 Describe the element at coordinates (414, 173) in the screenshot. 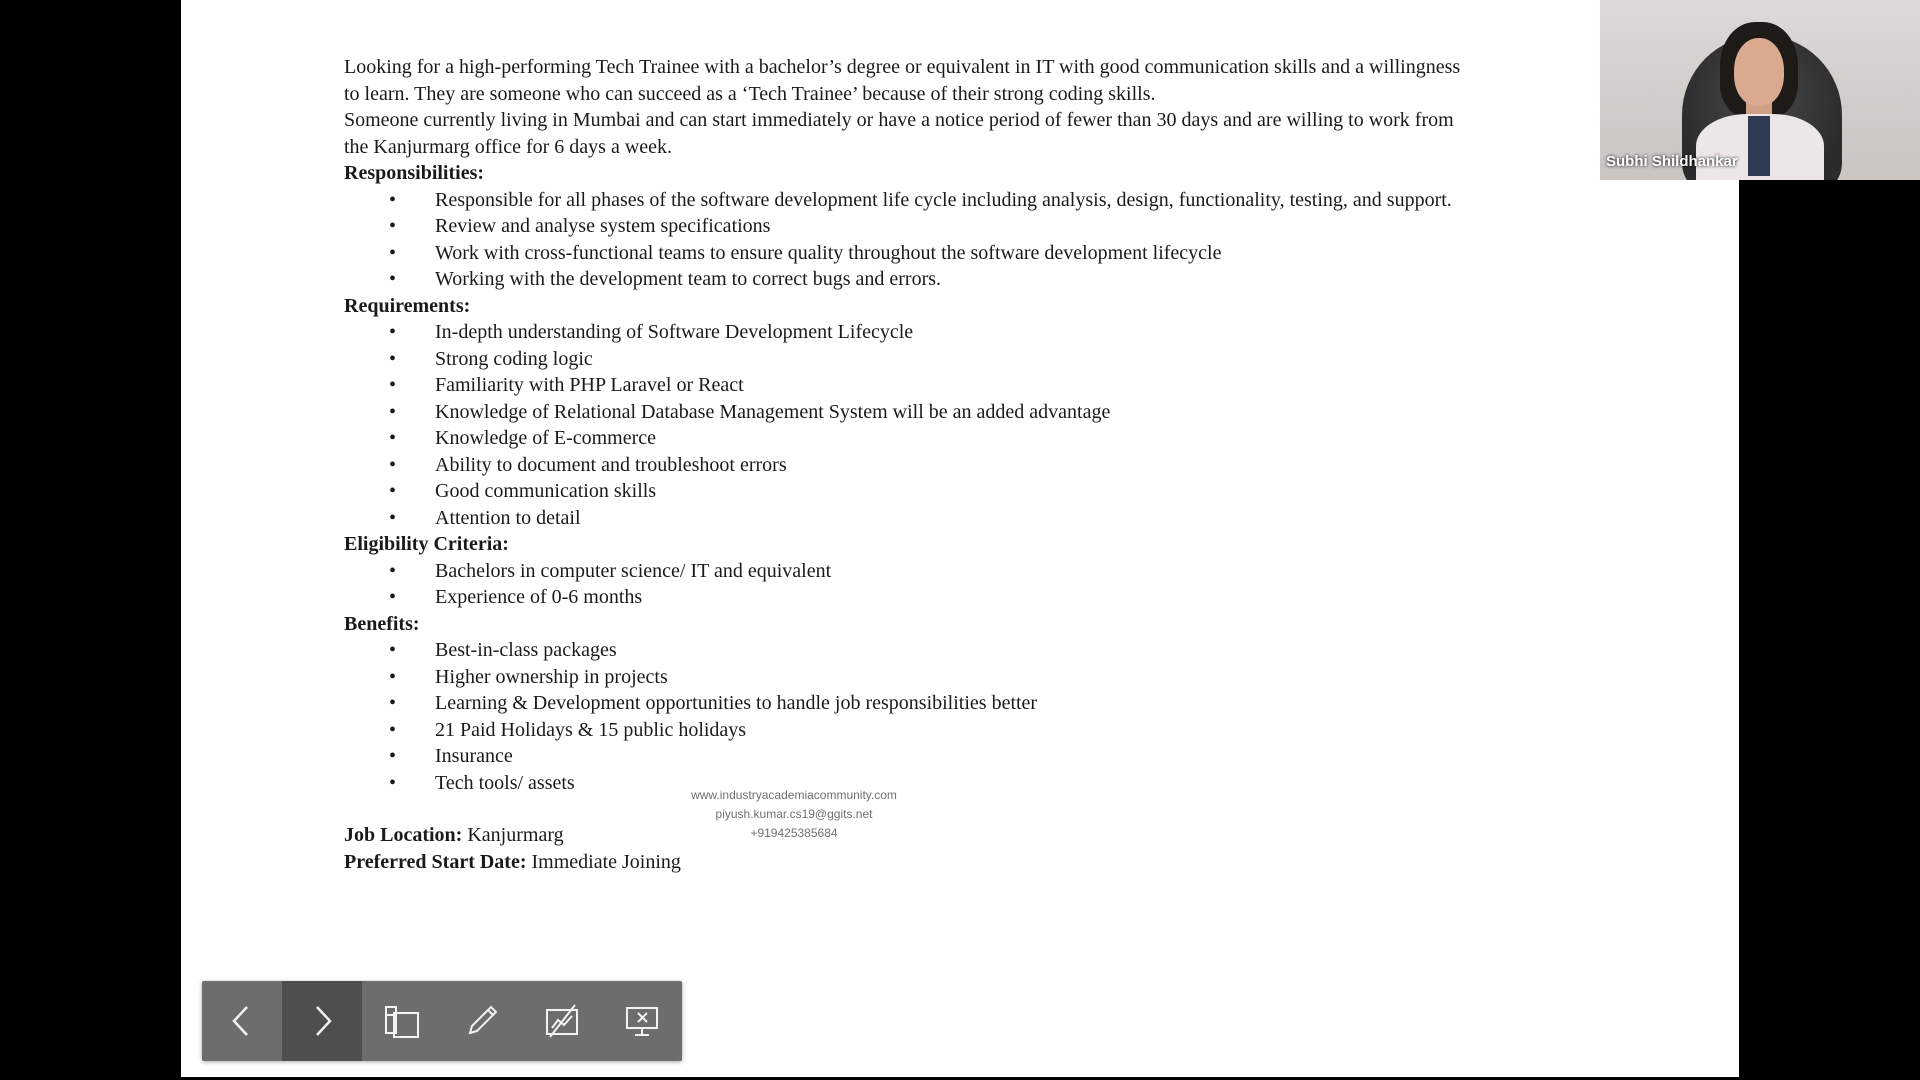

I see `responsibilities-heading: Responsibilities:` at that location.